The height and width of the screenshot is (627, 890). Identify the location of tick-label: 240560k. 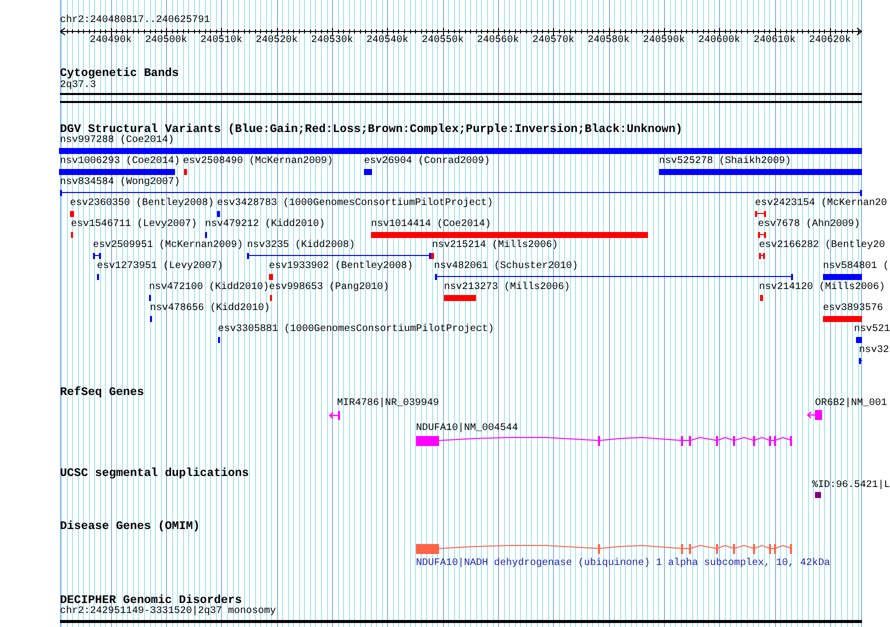
(498, 41).